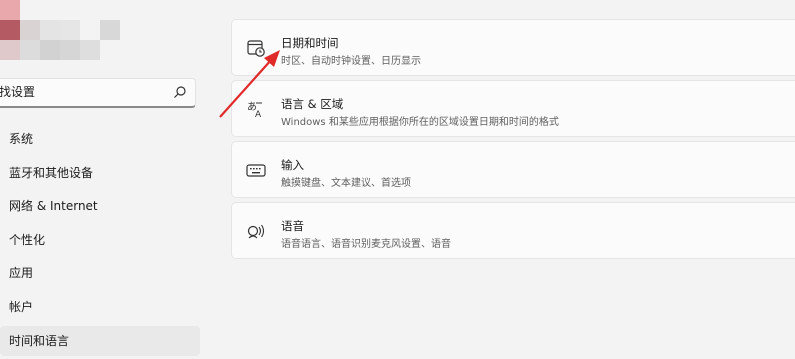  I want to click on sidebar-item-system: 系统, so click(100, 139).